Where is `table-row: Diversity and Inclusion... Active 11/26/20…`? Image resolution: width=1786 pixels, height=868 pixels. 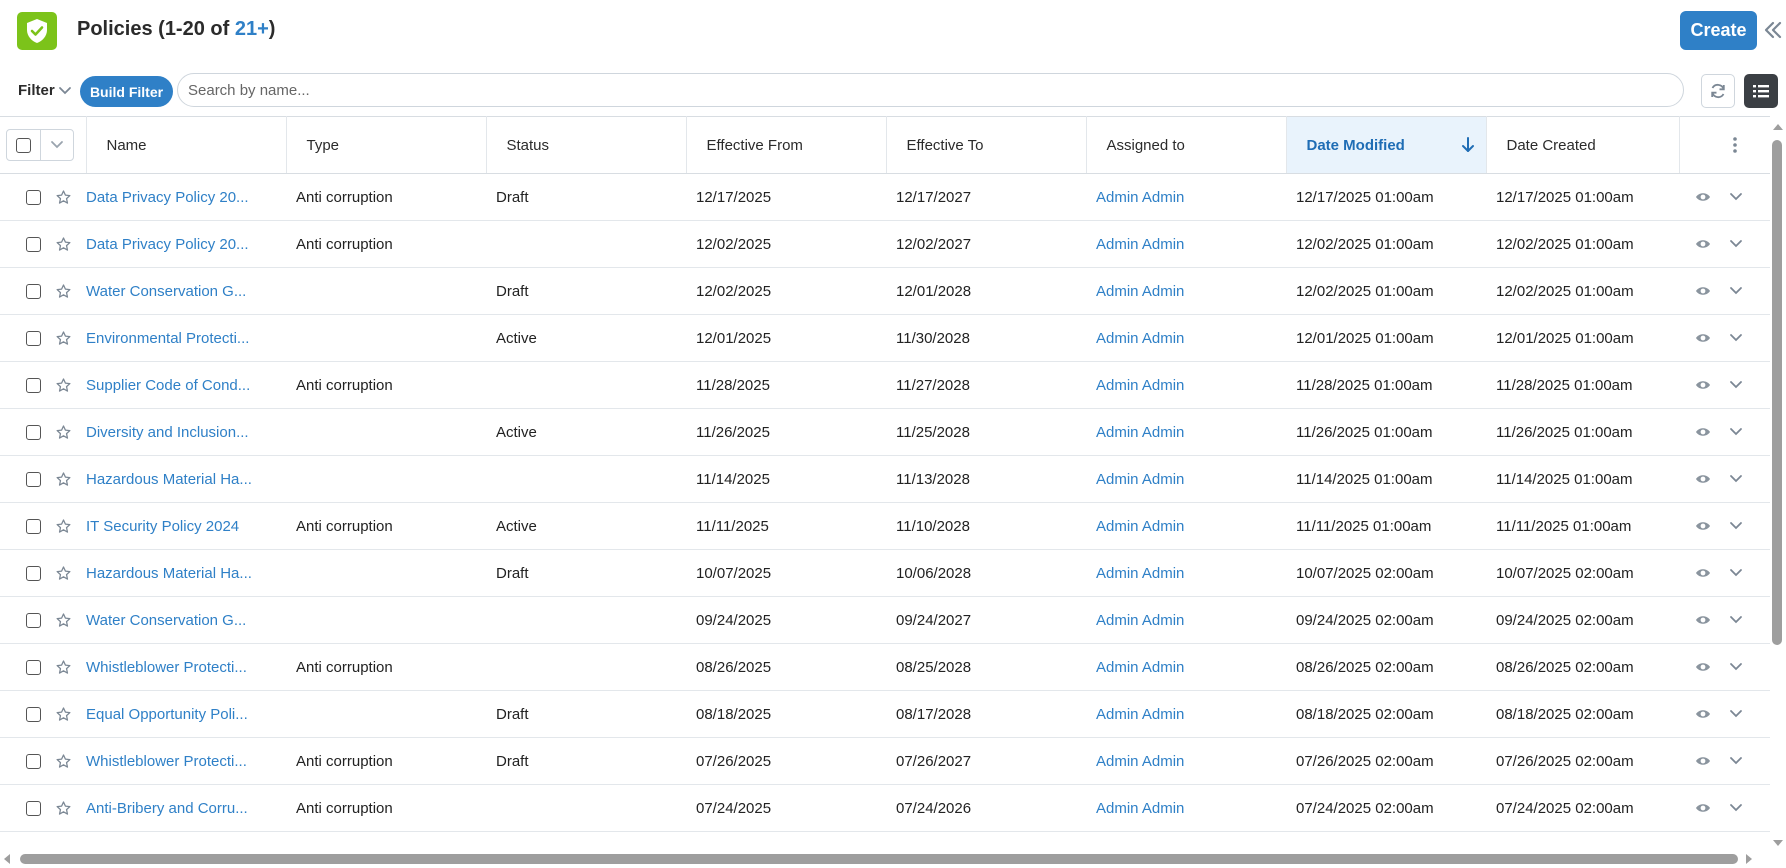 table-row: Diversity and Inclusion... Active 11/26/20… is located at coordinates (885, 432).